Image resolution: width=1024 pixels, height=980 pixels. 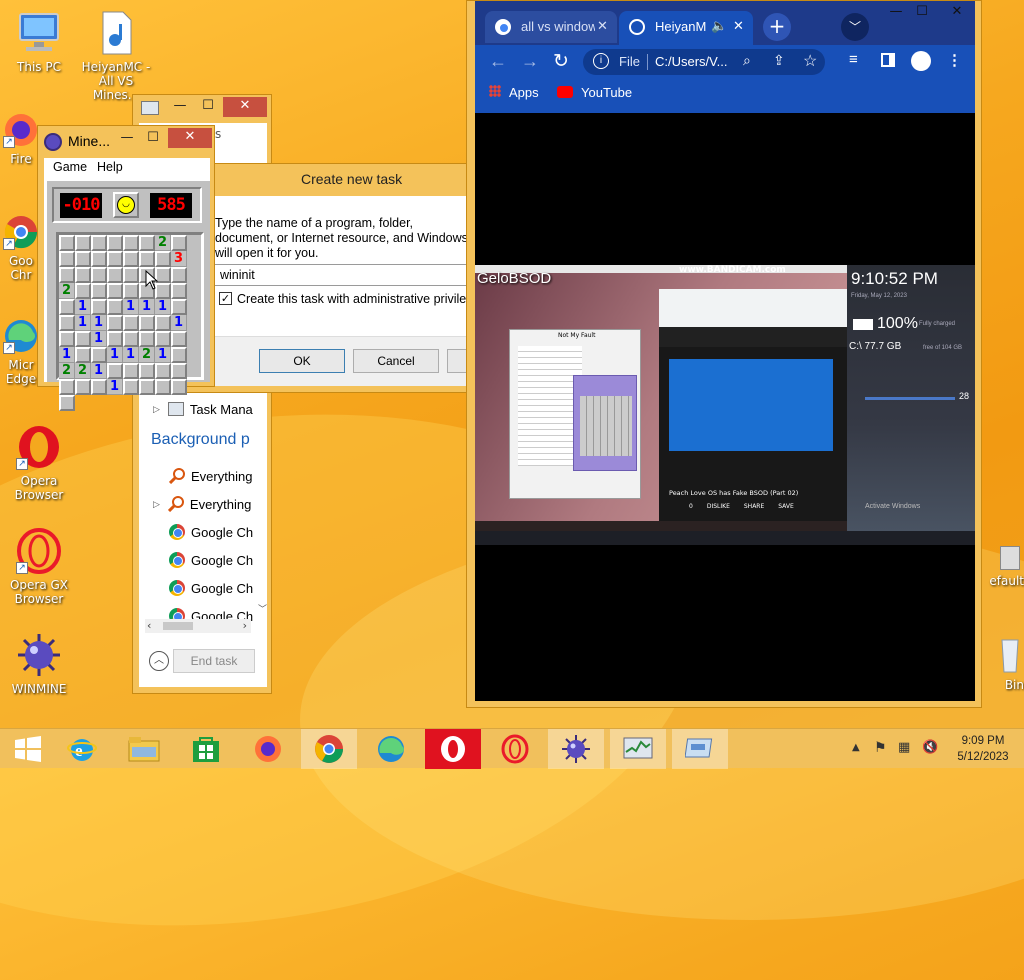 What do you see at coordinates (262, 502) in the screenshot?
I see `vertical-scrollbar: ﹀` at bounding box center [262, 502].